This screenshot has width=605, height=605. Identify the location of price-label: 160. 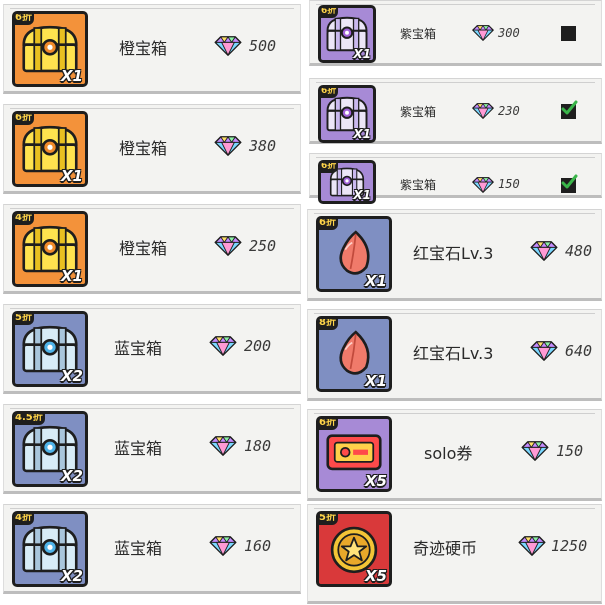
(258, 546).